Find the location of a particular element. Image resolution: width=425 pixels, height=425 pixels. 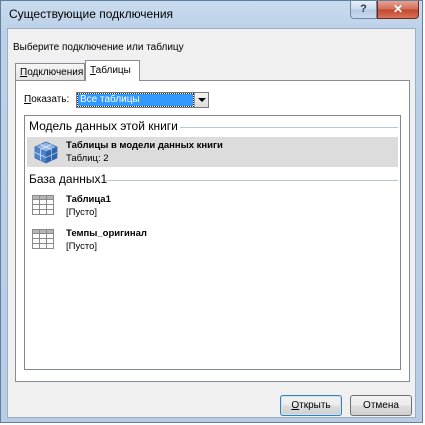

prompt-text: Выберите подключение или таблицу is located at coordinates (98, 47).